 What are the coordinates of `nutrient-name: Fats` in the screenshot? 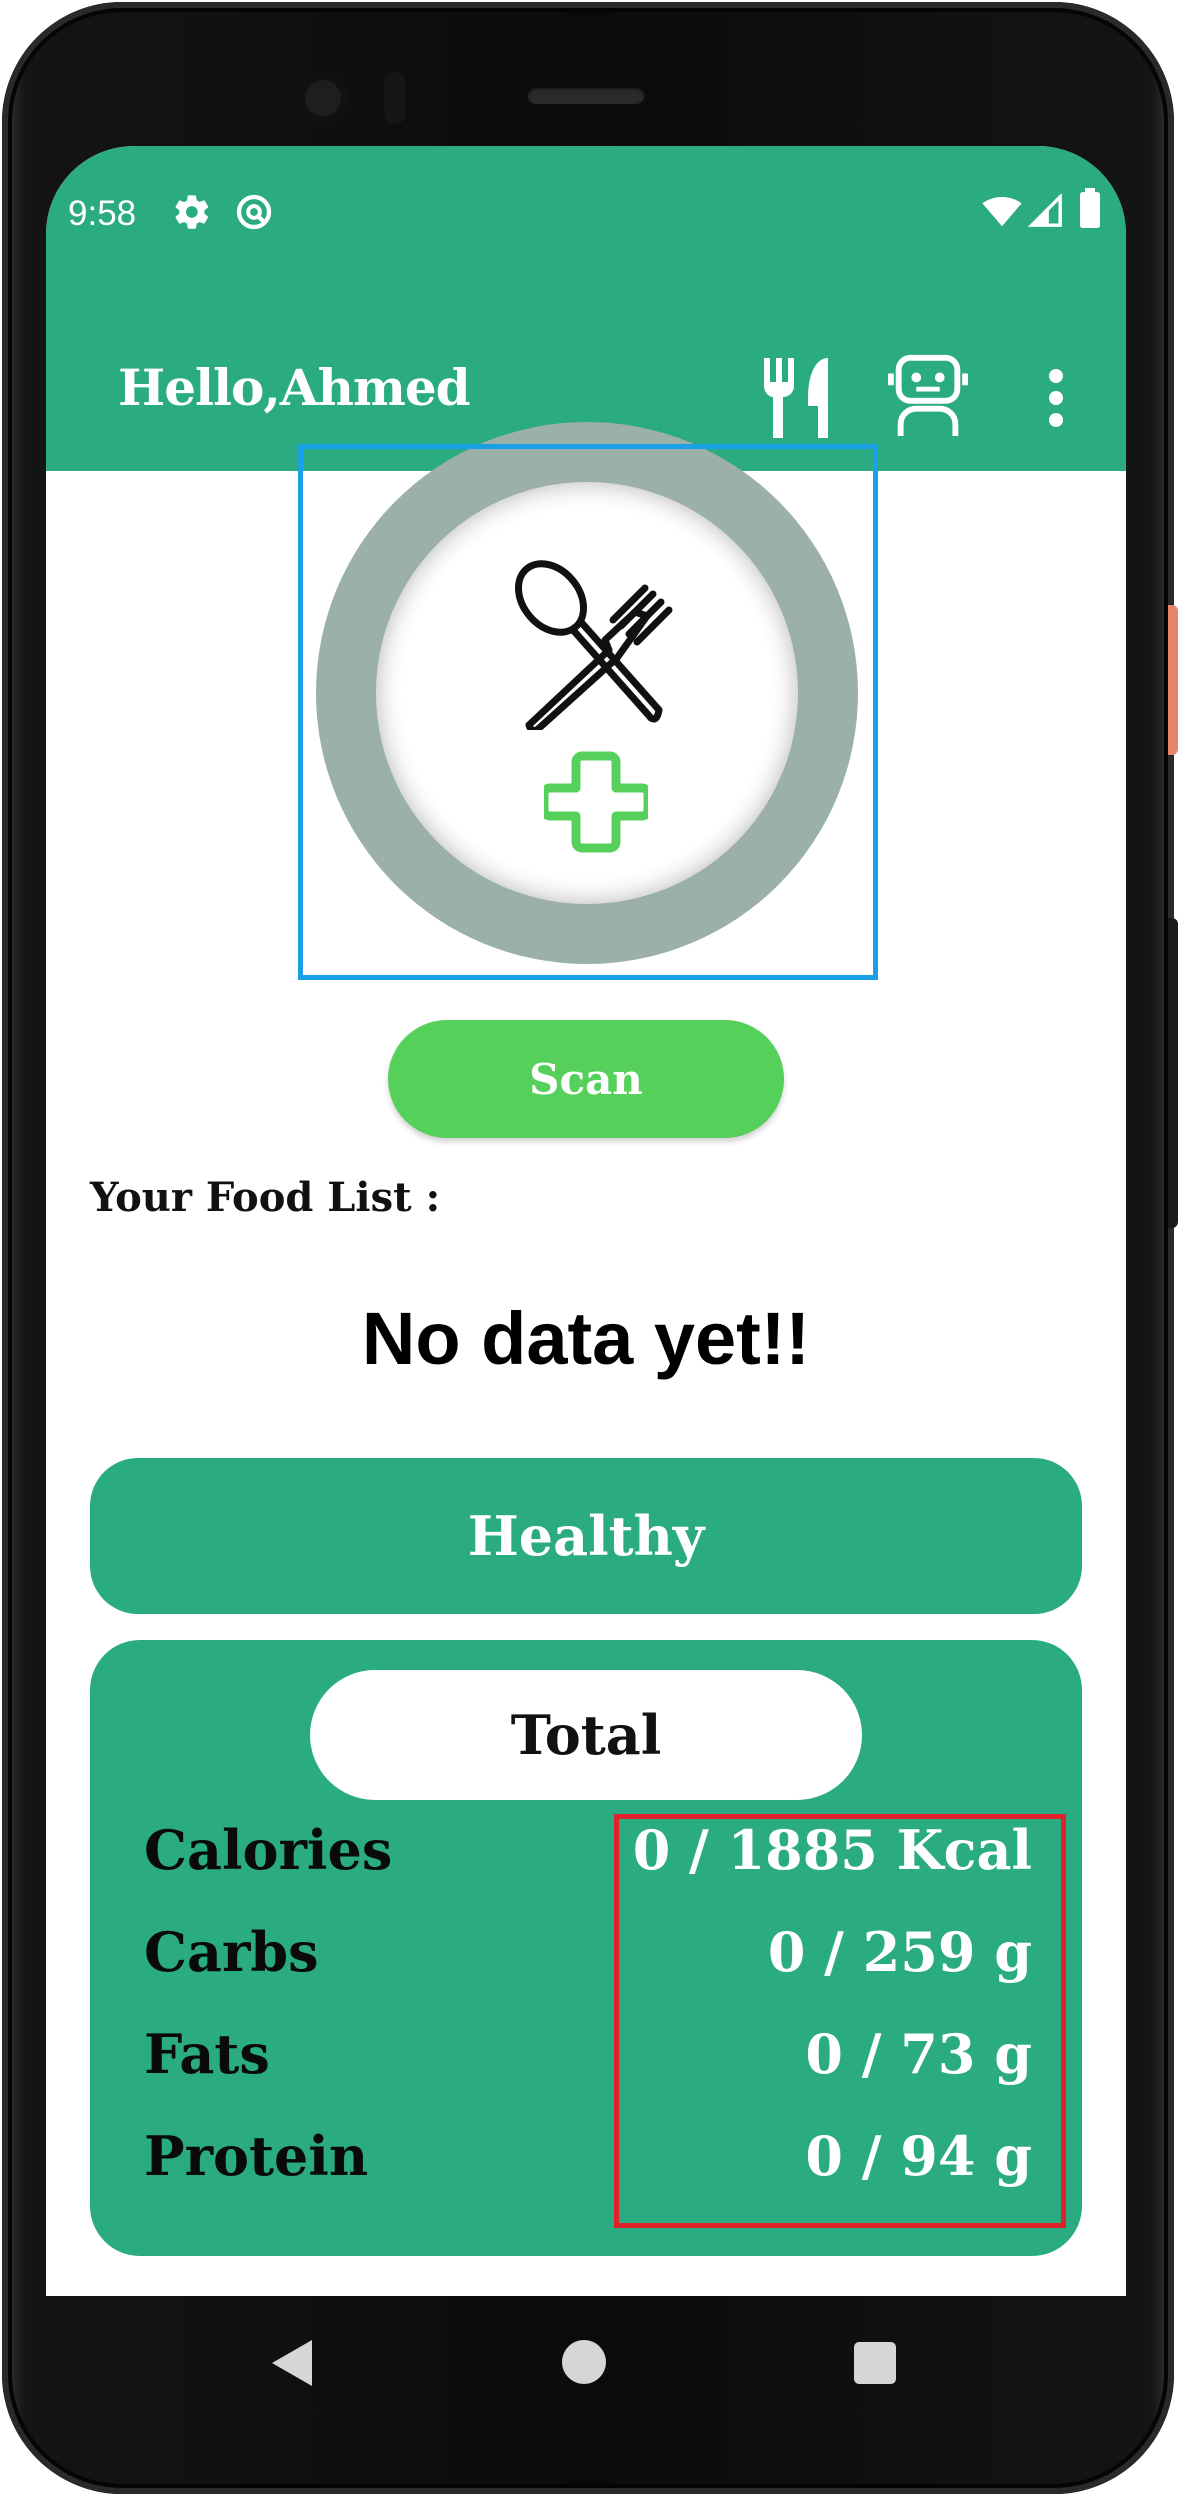 It's located at (207, 2054).